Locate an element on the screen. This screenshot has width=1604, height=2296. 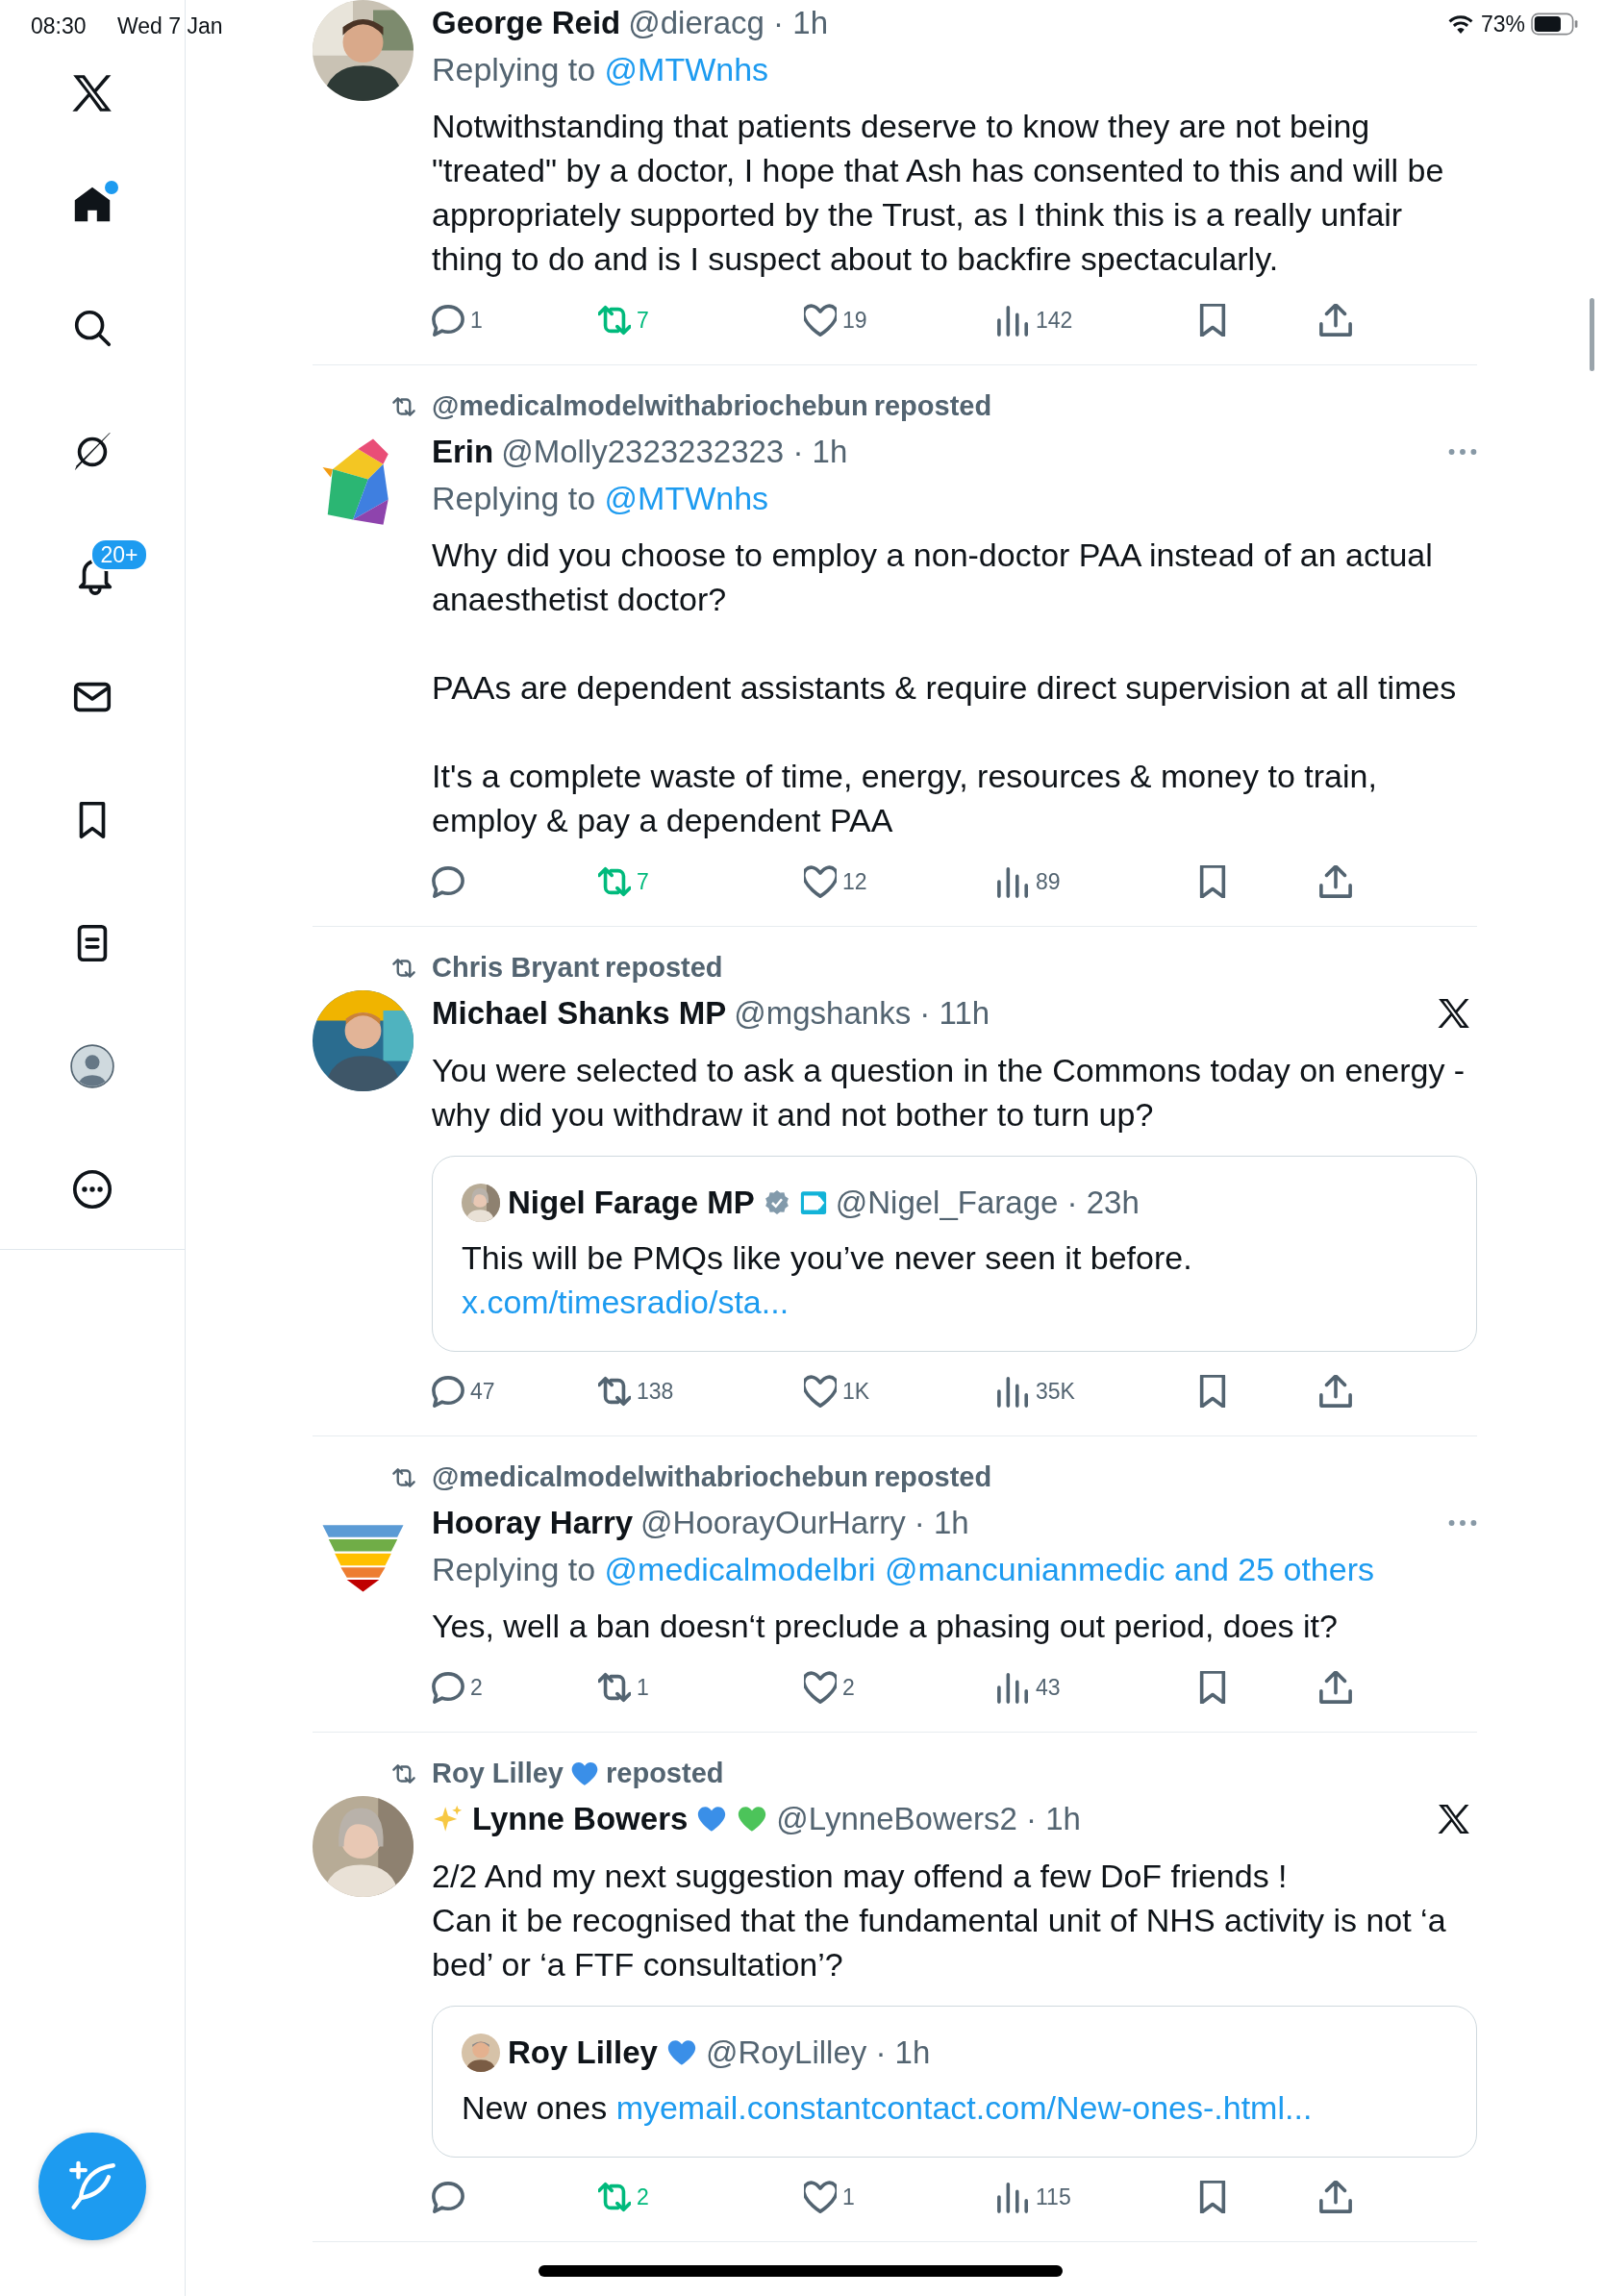
tweet-text: 2/2 And my next suggestion may offend a few DoF friends ! Can it be recognised that the fundamental unit of NHS activity is not ‘a bed’ or ‘a FTF consultation’? is located at coordinates (939, 1920).